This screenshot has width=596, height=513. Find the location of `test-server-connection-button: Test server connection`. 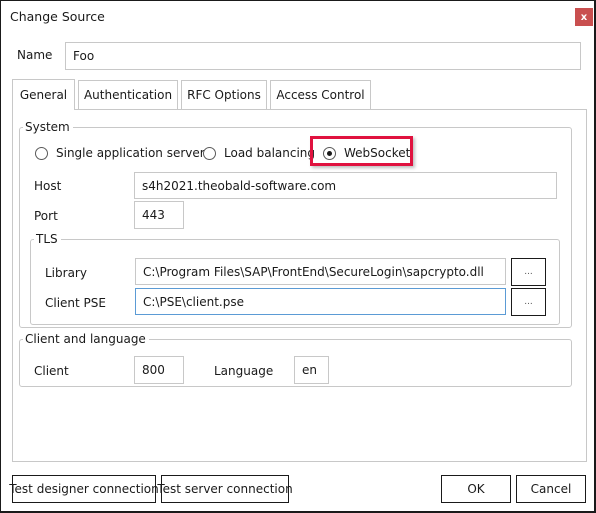

test-server-connection-button: Test server connection is located at coordinates (225, 489).